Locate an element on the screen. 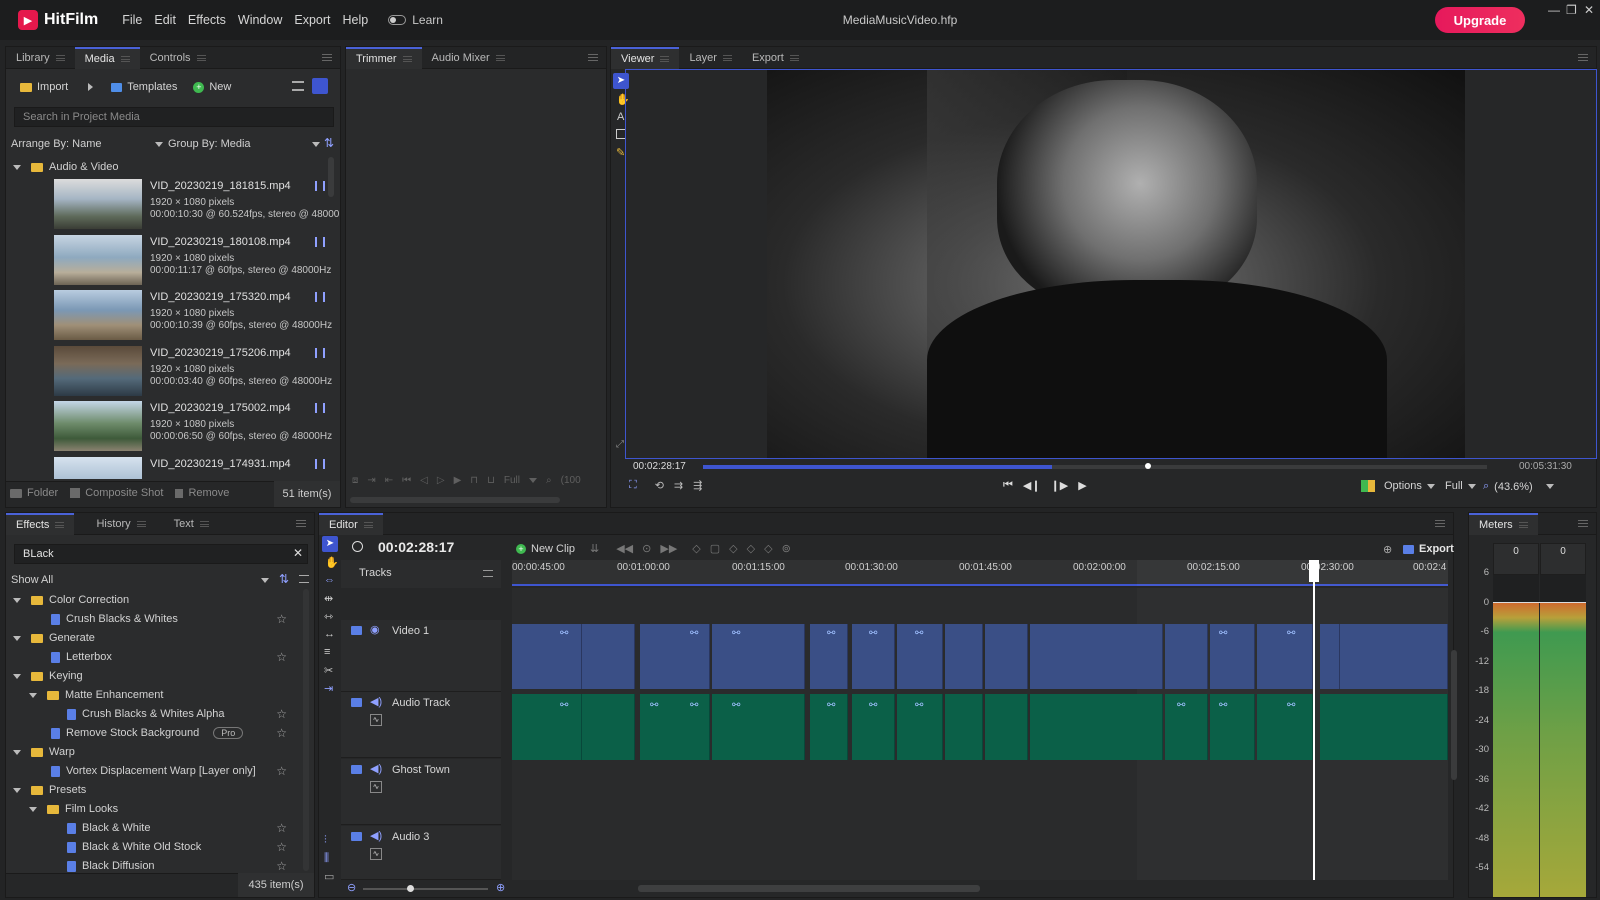 The width and height of the screenshot is (1600, 900). media-folder-audio-video: Audio & Video is located at coordinates (66, 167).